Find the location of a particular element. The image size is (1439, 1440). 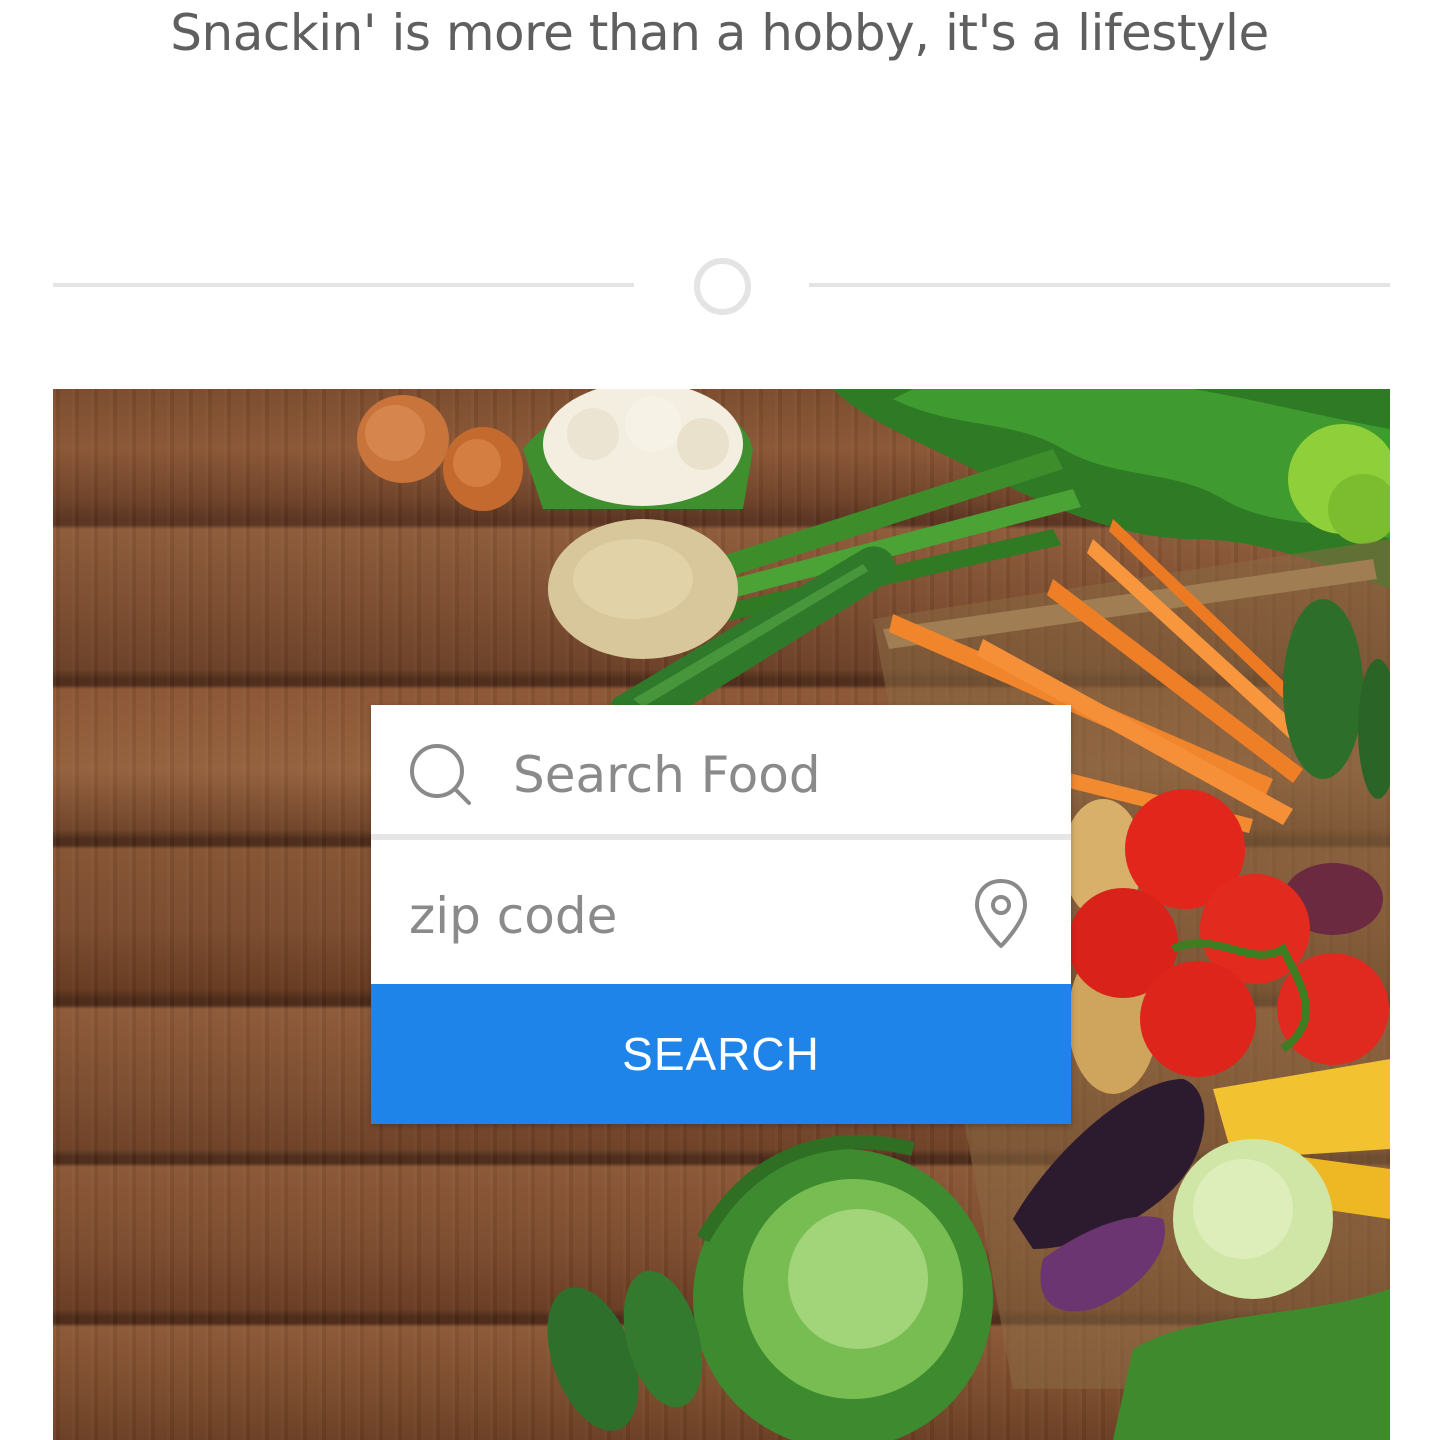

food-search-row is located at coordinates (721, 772).